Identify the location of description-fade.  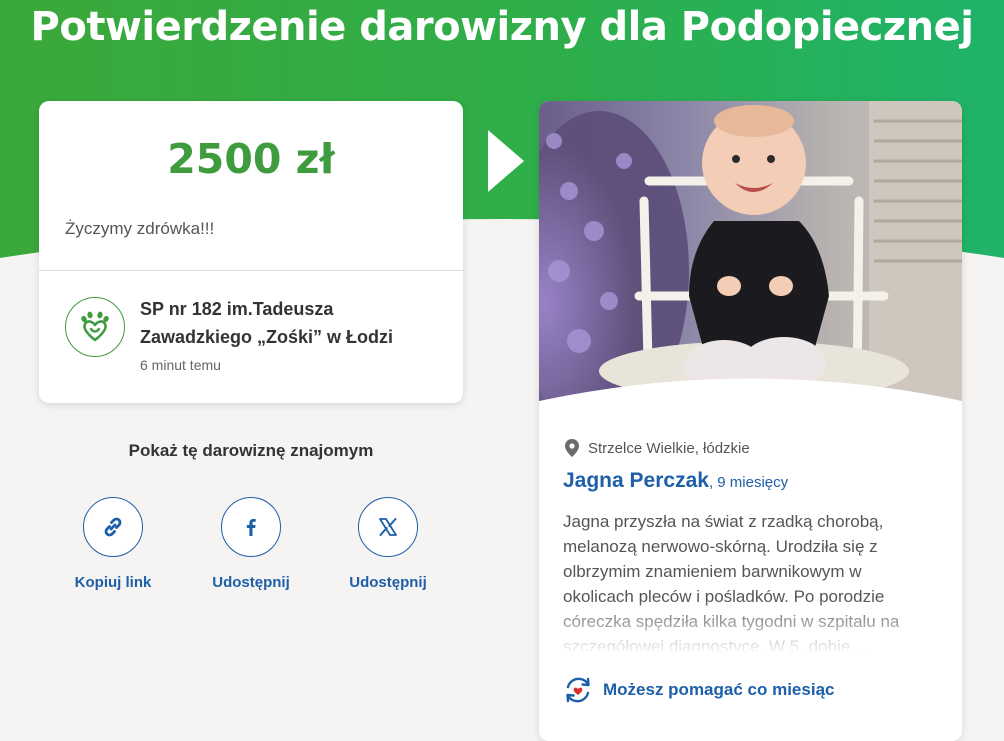
(753, 627).